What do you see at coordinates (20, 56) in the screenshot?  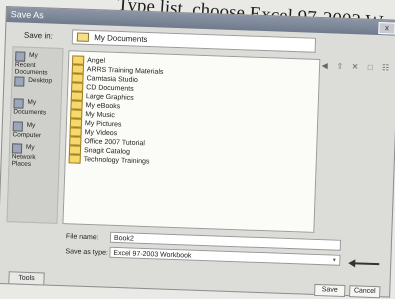 I see `recent-documents-icon` at bounding box center [20, 56].